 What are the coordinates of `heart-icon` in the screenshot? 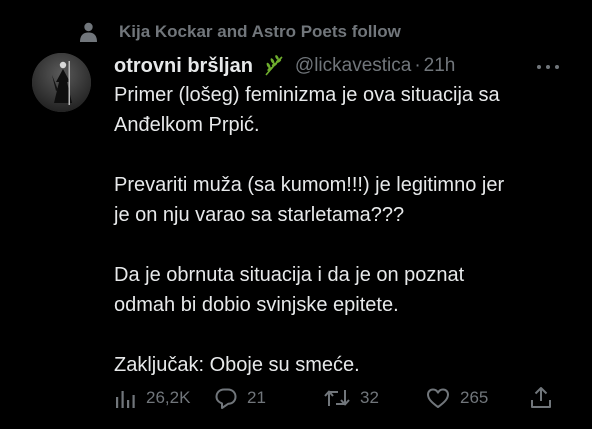 It's located at (438, 398).